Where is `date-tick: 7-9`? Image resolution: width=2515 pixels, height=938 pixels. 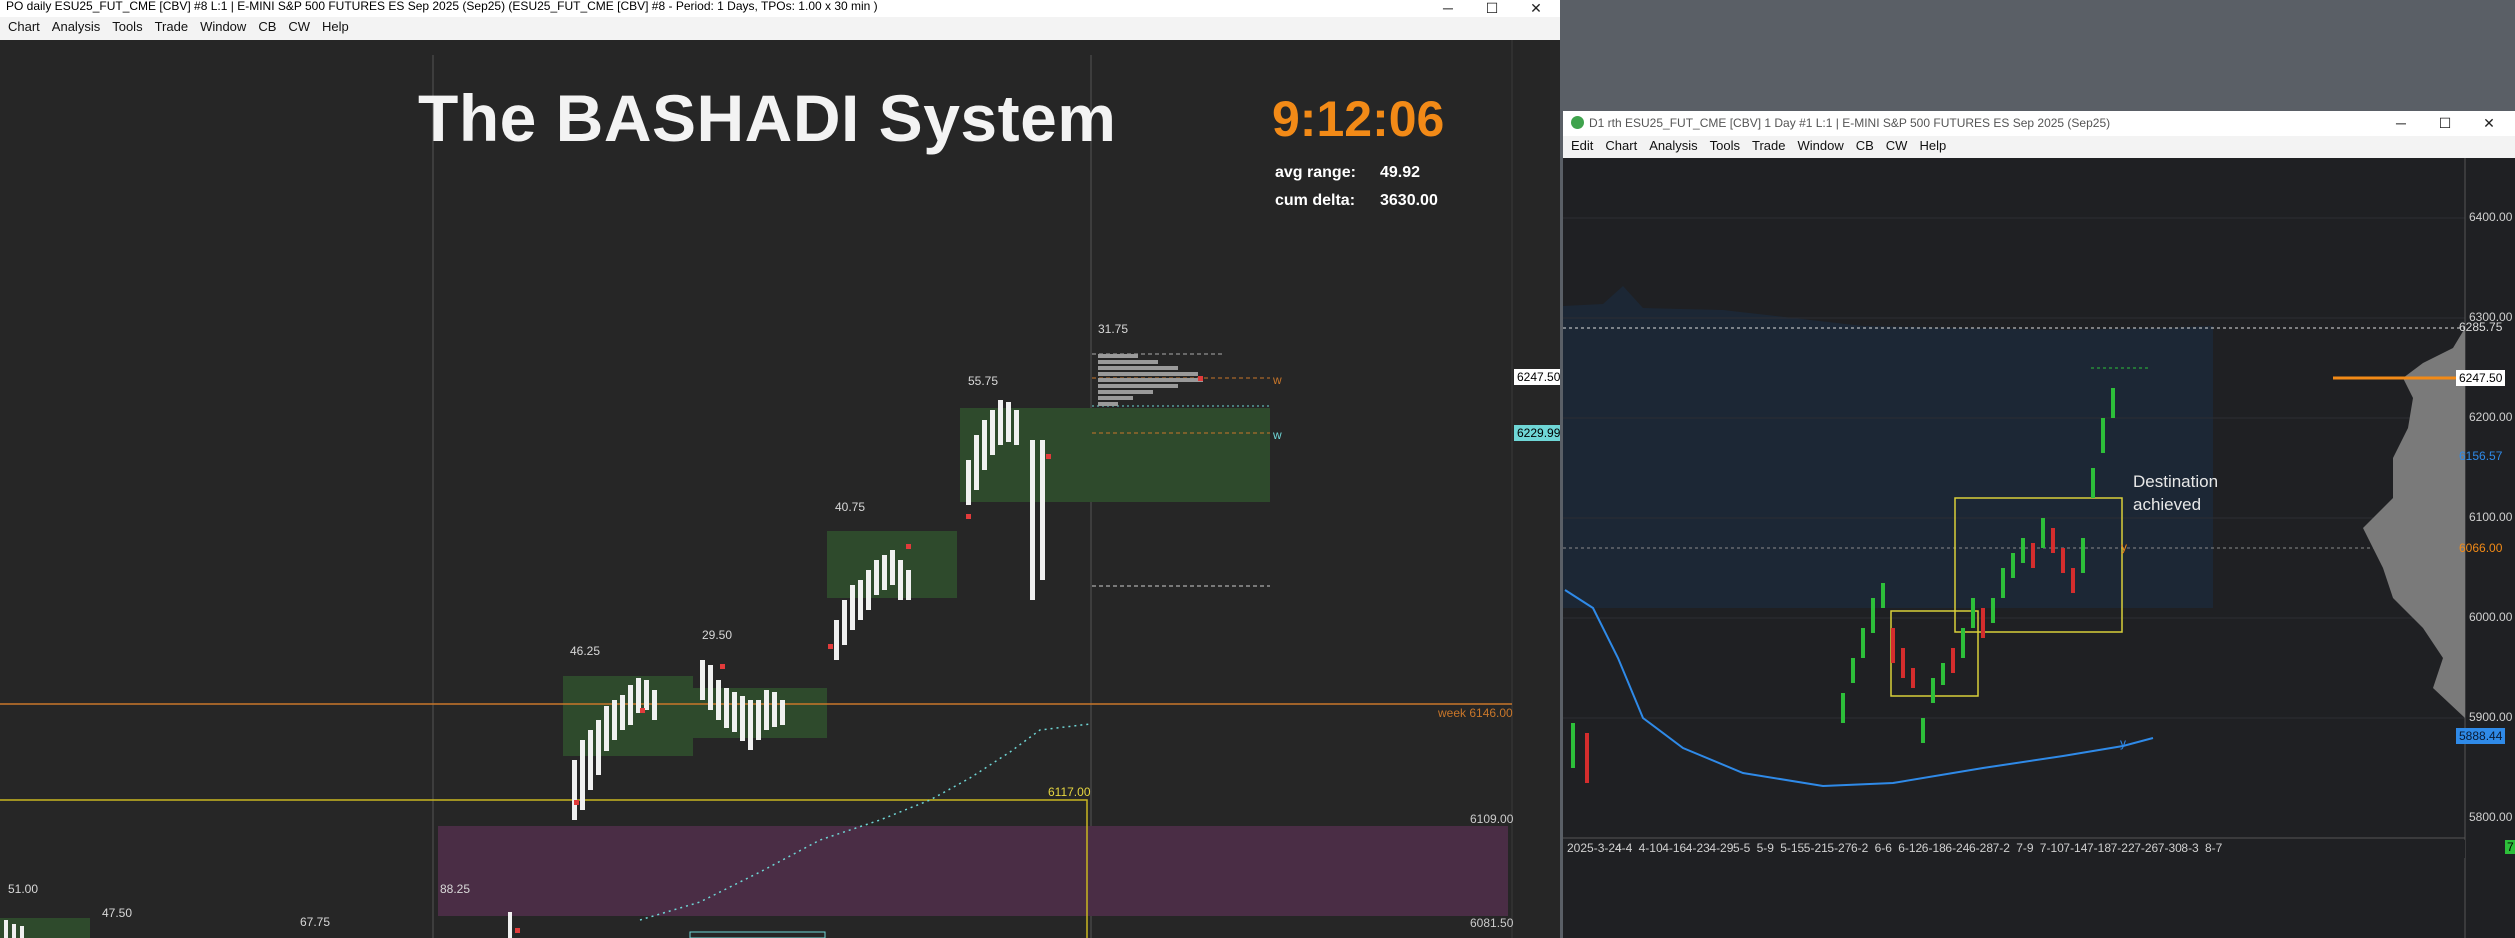
date-tick: 7-9 is located at coordinates (2025, 848).